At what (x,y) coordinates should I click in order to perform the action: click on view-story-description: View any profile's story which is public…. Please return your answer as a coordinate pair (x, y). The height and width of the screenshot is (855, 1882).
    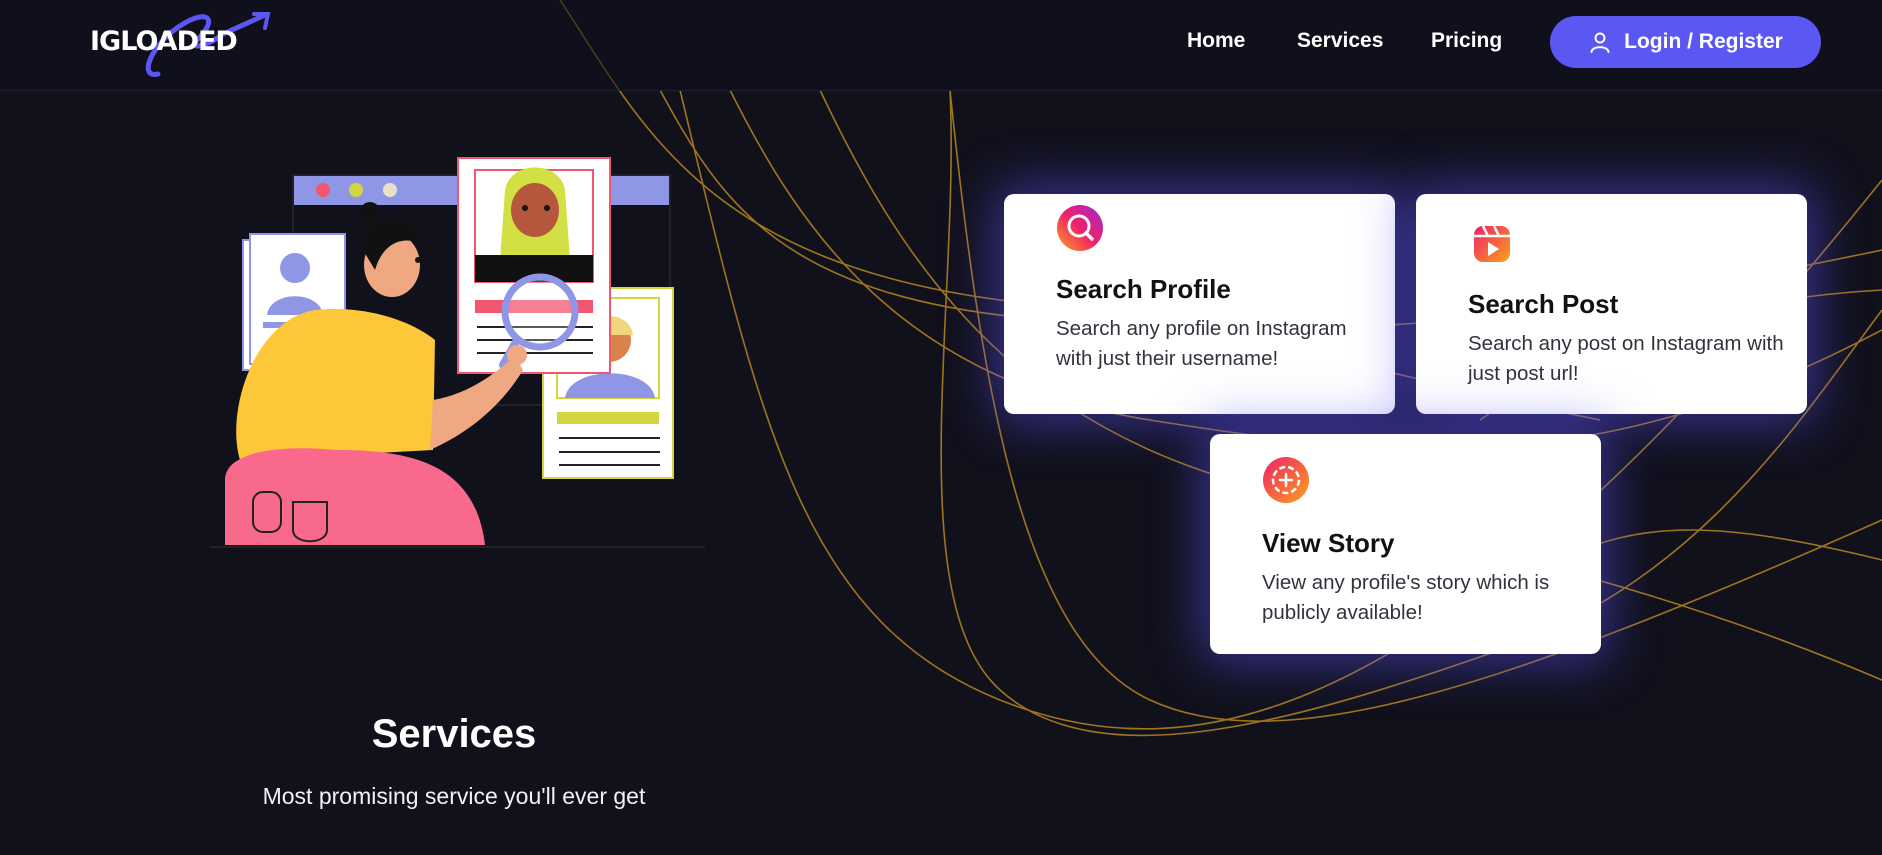
    Looking at the image, I should click on (1406, 597).